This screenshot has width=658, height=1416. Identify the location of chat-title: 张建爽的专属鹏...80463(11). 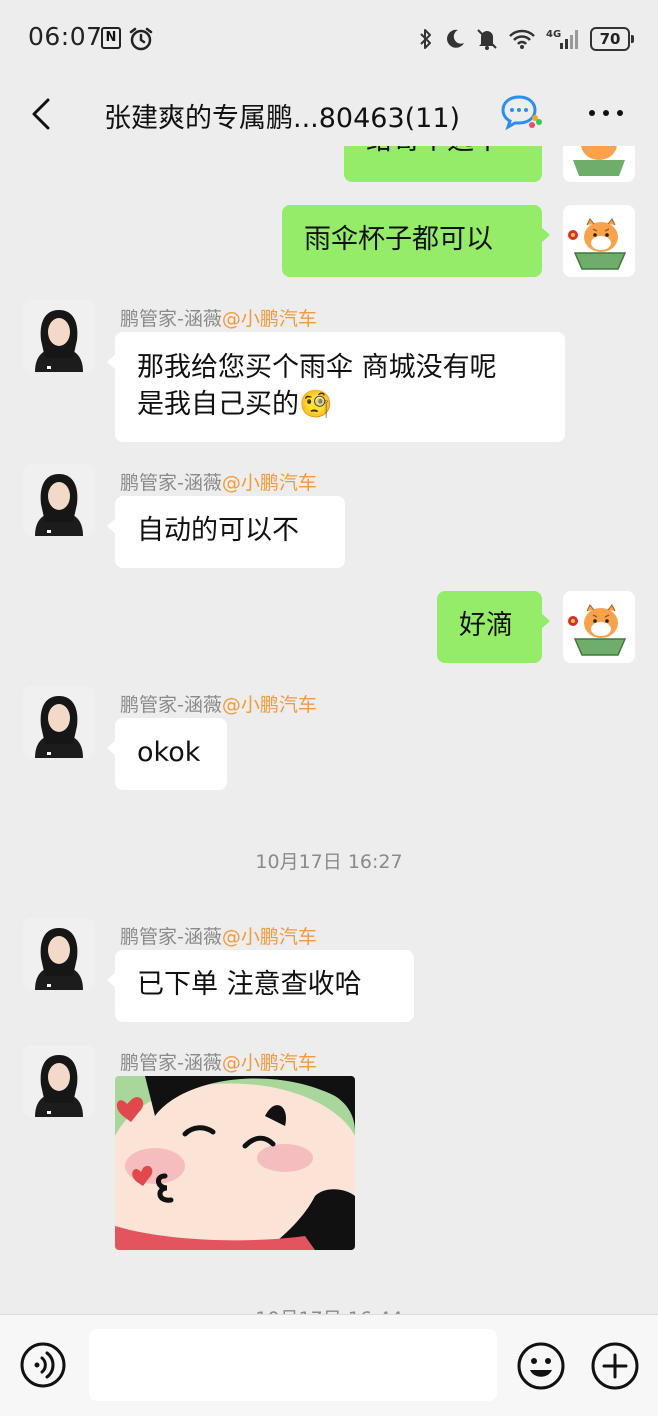
(282, 118).